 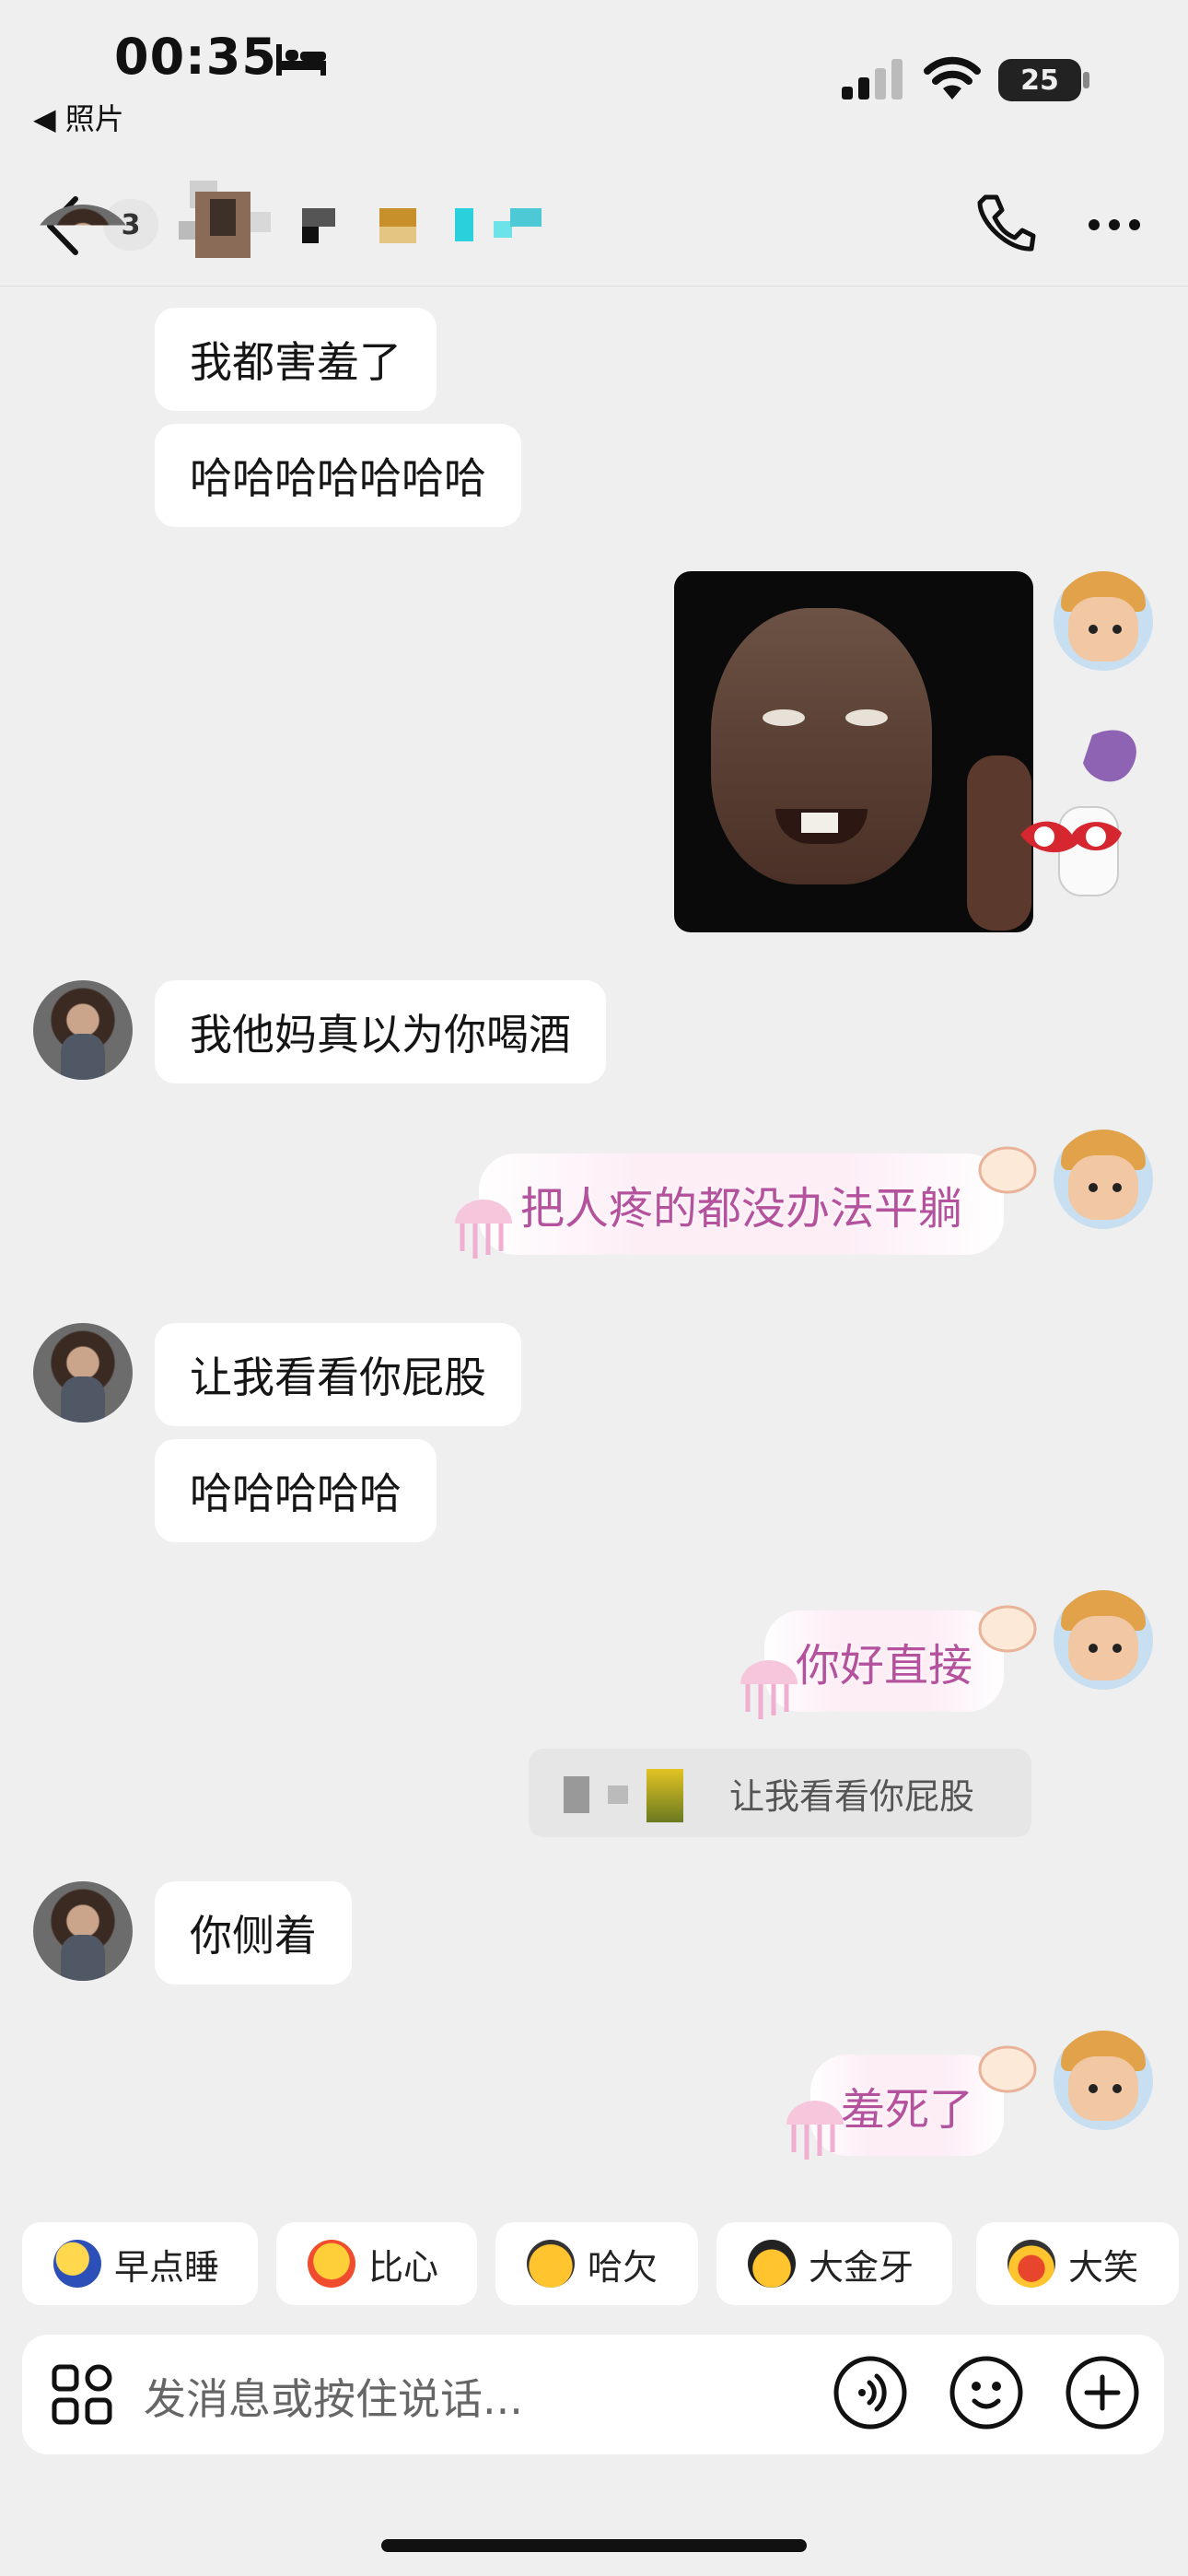 I want to click on message-bubble: 哈哈哈哈哈, so click(x=296, y=1490).